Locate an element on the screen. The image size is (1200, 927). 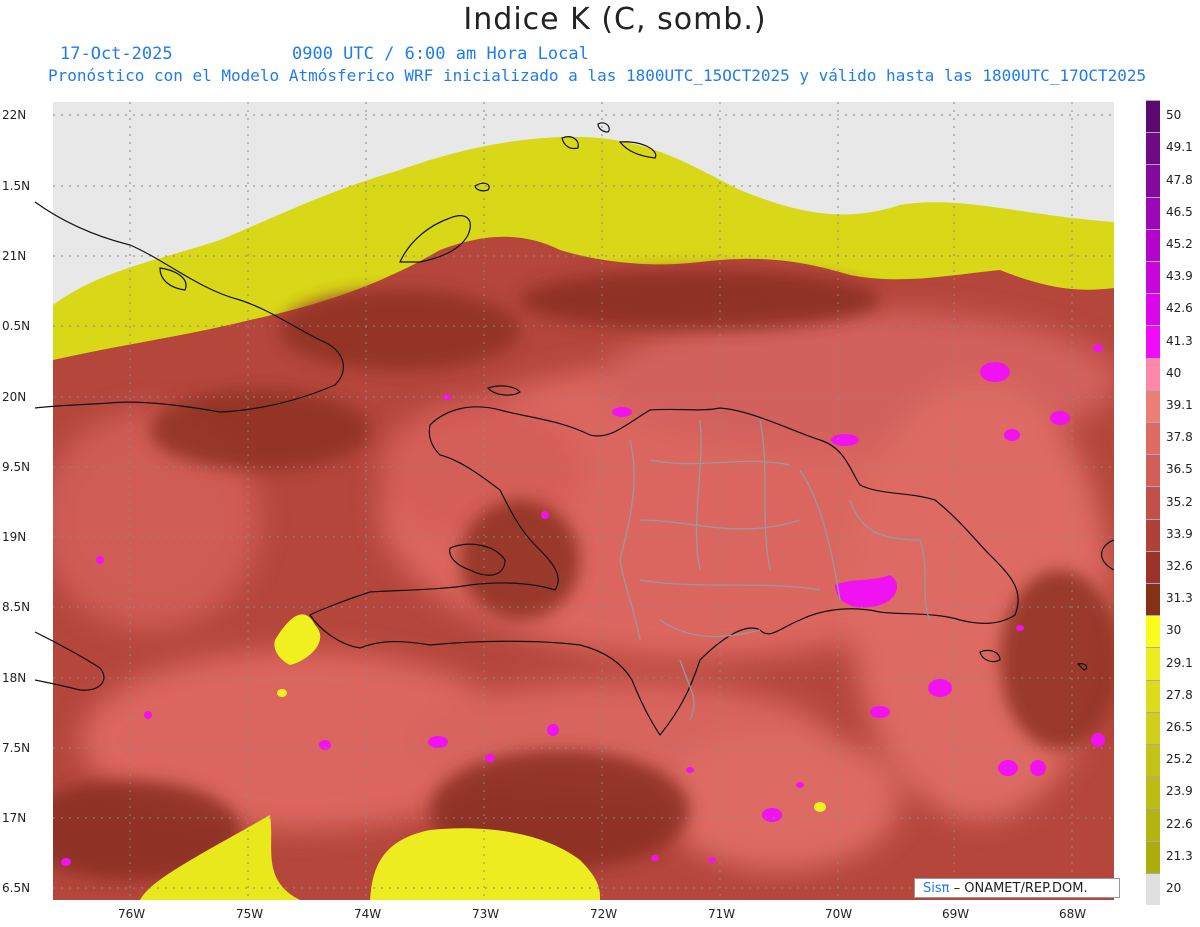
lon-label: 69W is located at coordinates (956, 914).